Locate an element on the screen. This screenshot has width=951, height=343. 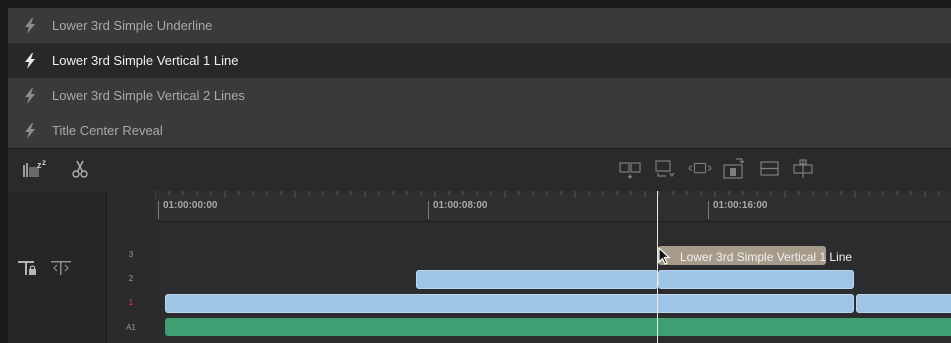
track-label-a1: A1 is located at coordinates (131, 327).